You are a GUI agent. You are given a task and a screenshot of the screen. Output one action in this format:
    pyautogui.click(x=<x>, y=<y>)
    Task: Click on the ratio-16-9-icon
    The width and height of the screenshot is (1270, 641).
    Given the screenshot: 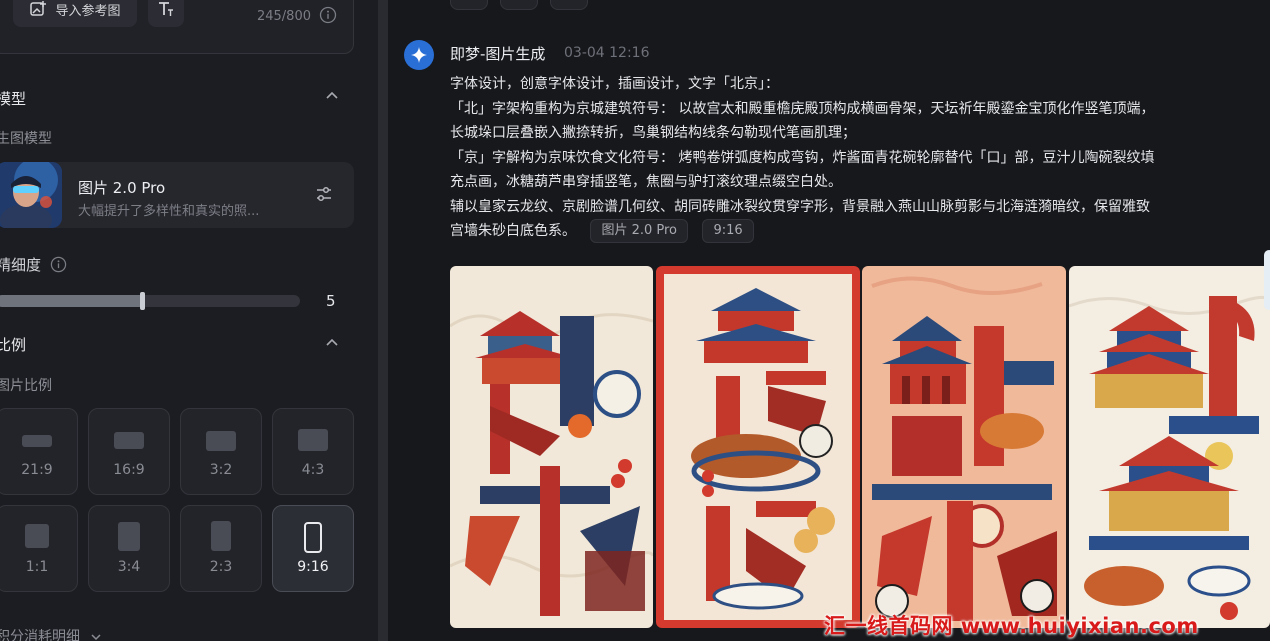 What is the action you would take?
    pyautogui.click(x=129, y=440)
    